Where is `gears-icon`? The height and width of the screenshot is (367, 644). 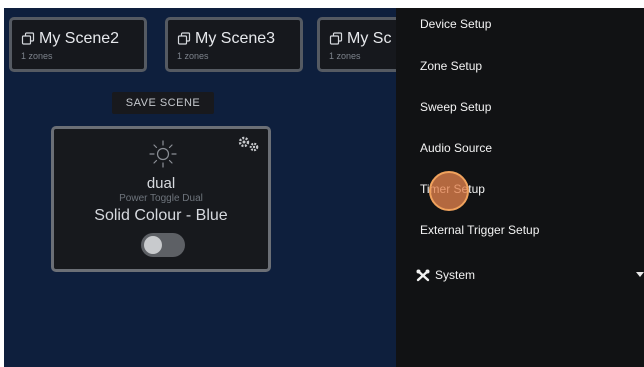
gears-icon is located at coordinates (249, 144).